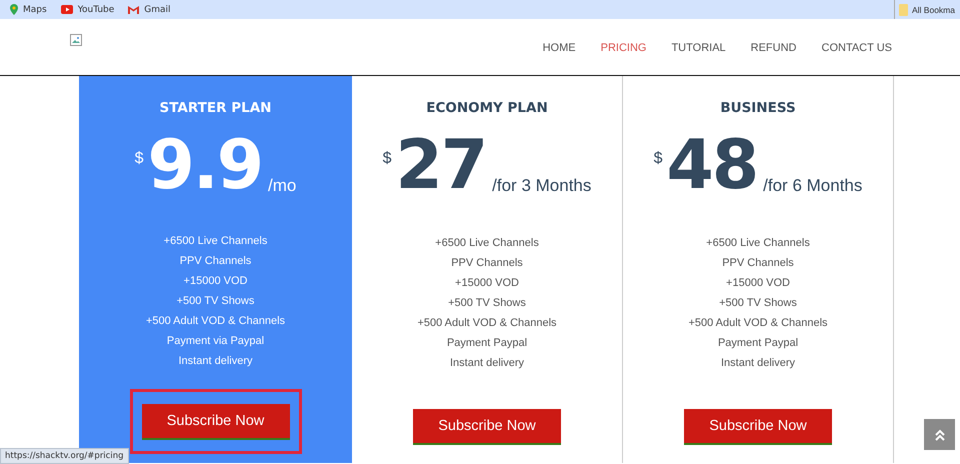  What do you see at coordinates (623, 48) in the screenshot?
I see `nav-link: PRICING` at bounding box center [623, 48].